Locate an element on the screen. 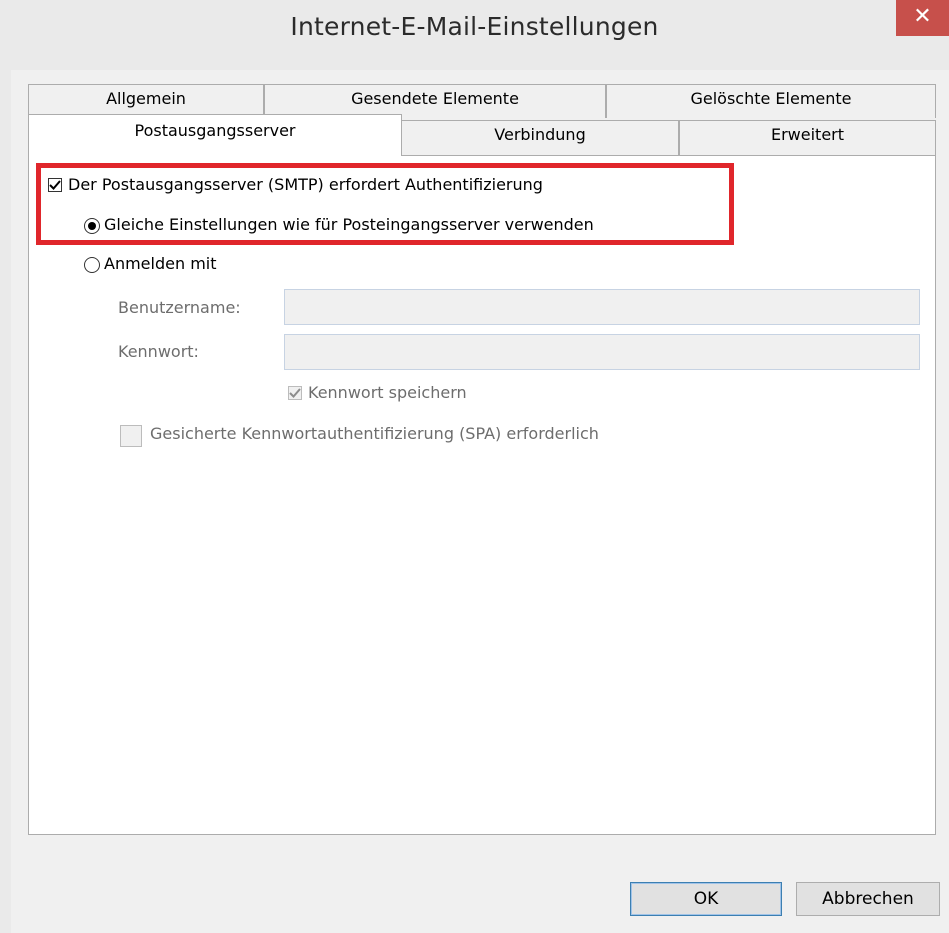  highlight-box is located at coordinates (385, 204).